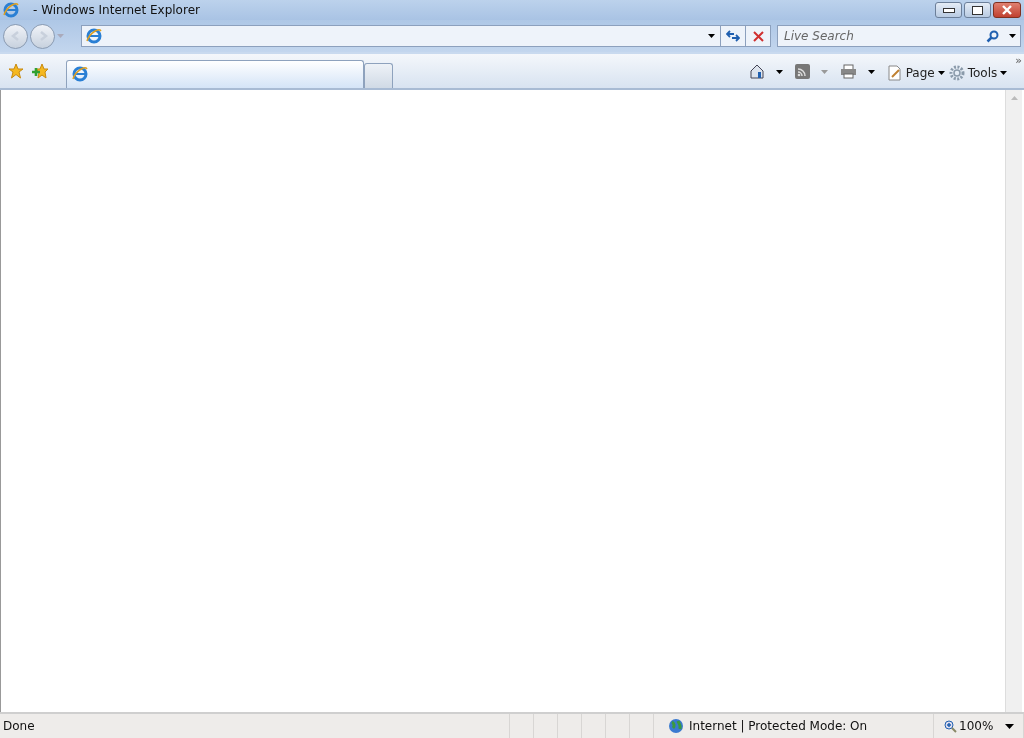  Describe the element at coordinates (16, 71) in the screenshot. I see `favorites-star-icon` at that location.